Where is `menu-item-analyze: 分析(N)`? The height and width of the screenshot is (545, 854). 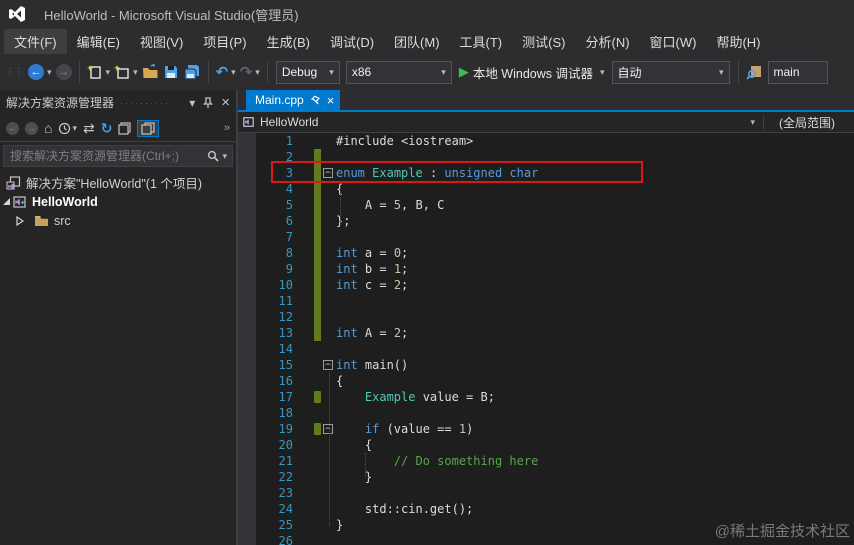 menu-item-analyze: 分析(N) is located at coordinates (607, 41).